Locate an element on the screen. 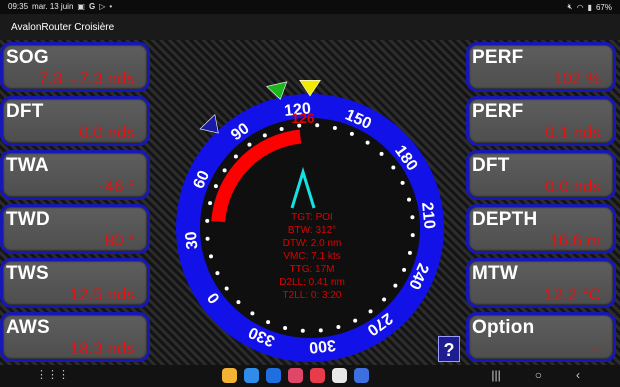  mute-icon: 🔇︎ is located at coordinates (570, 6).